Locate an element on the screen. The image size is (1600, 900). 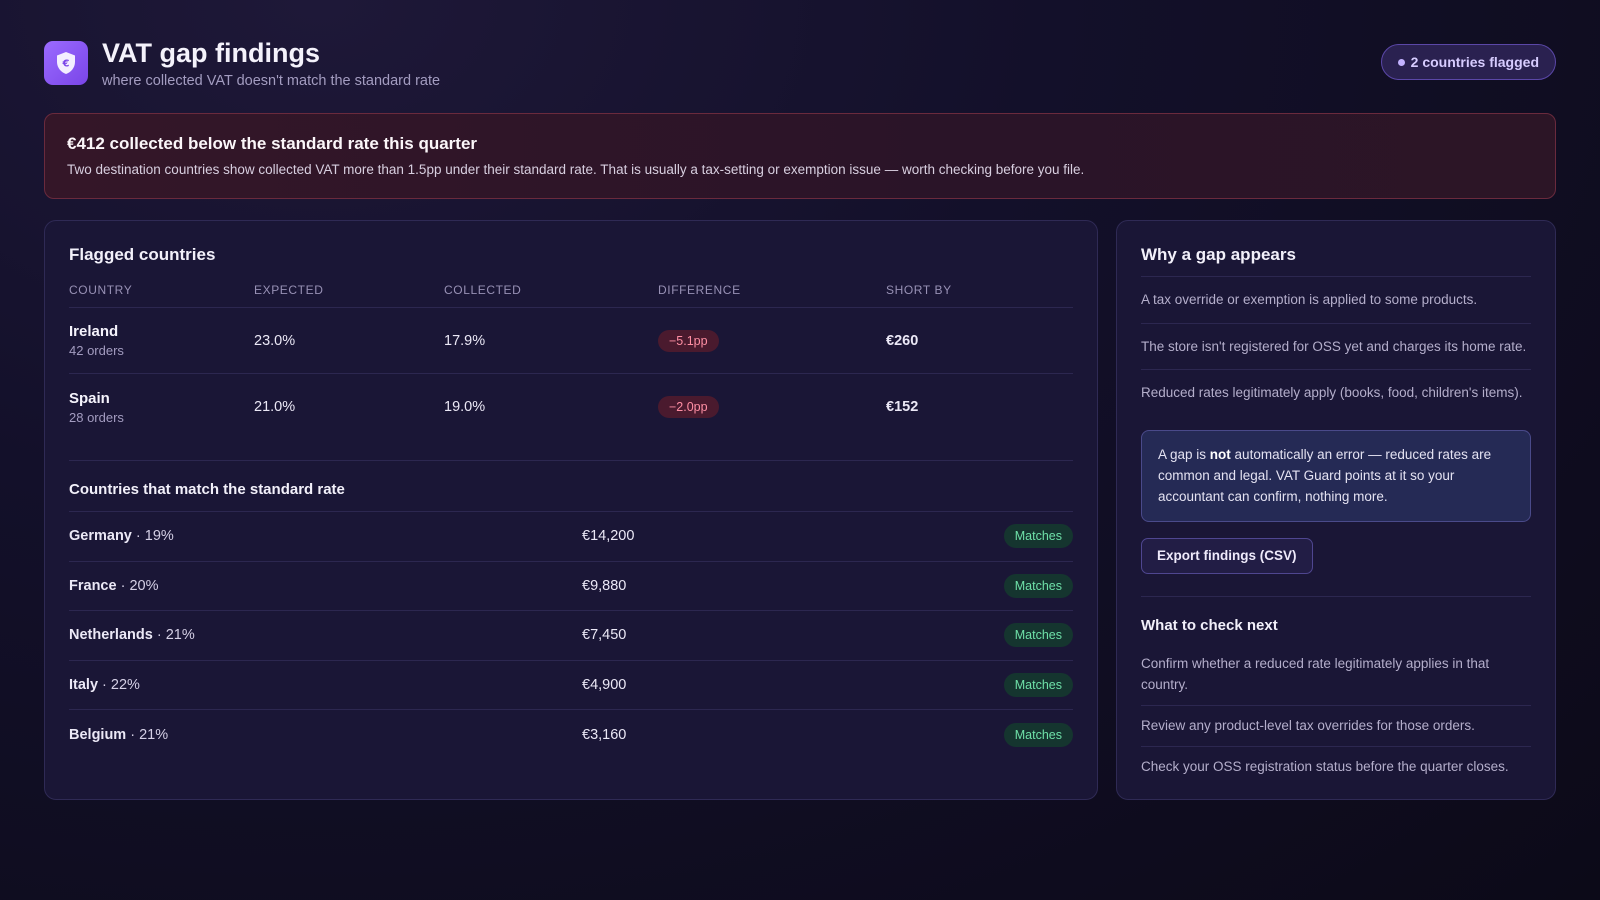
collected-amount: €3,160 is located at coordinates (604, 734).